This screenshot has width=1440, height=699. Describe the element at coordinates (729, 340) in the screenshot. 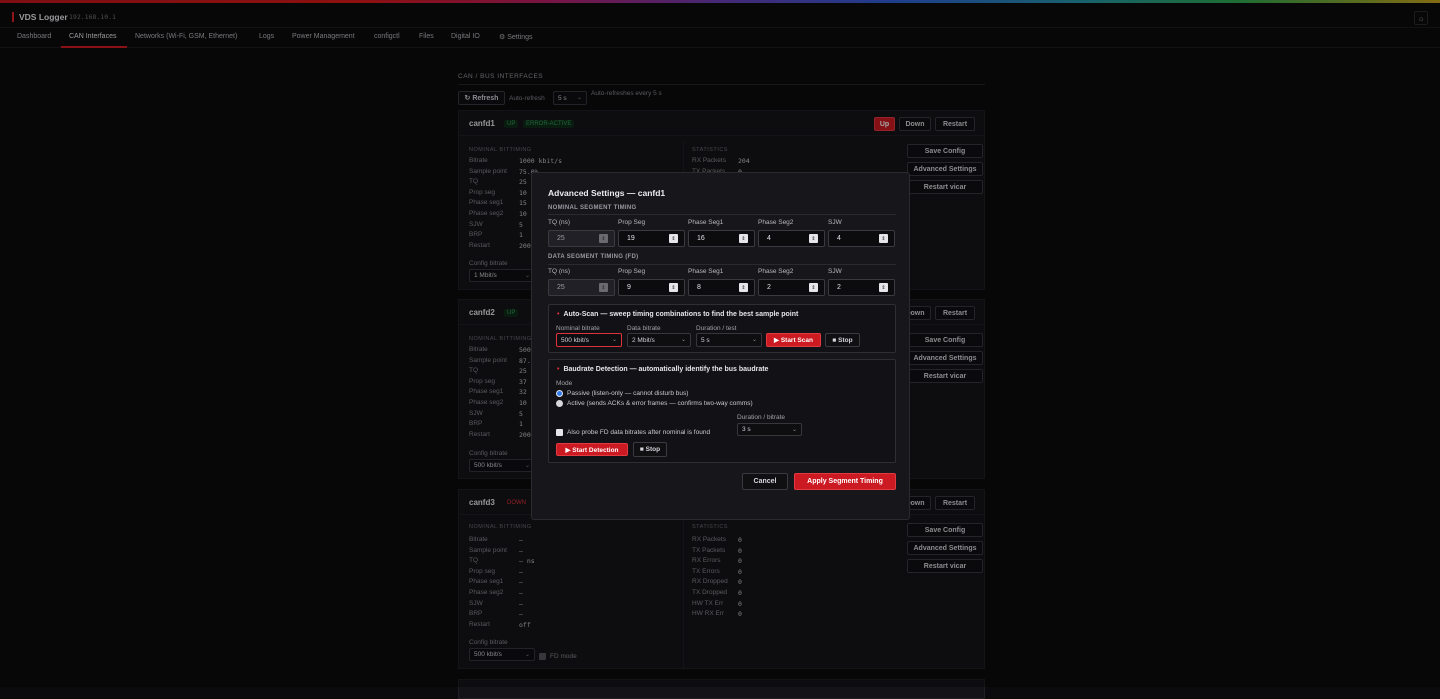

I see `duration-per-test-select: 5 s ⌄` at that location.